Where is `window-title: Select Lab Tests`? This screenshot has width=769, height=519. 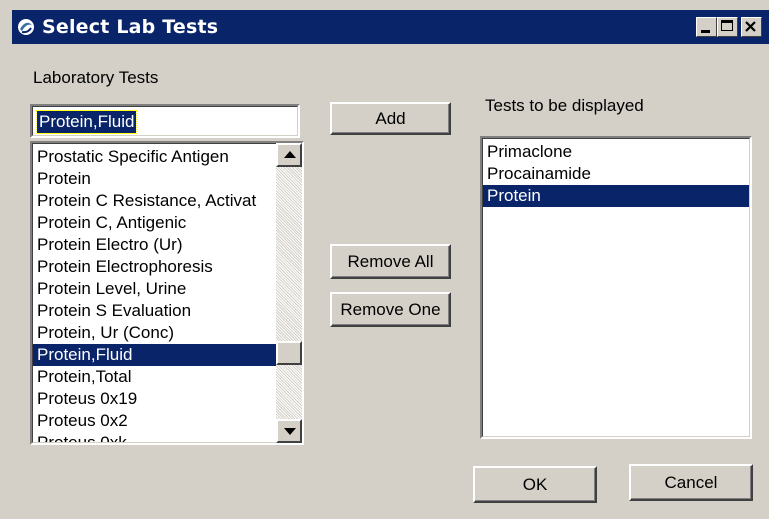
window-title: Select Lab Tests is located at coordinates (130, 27).